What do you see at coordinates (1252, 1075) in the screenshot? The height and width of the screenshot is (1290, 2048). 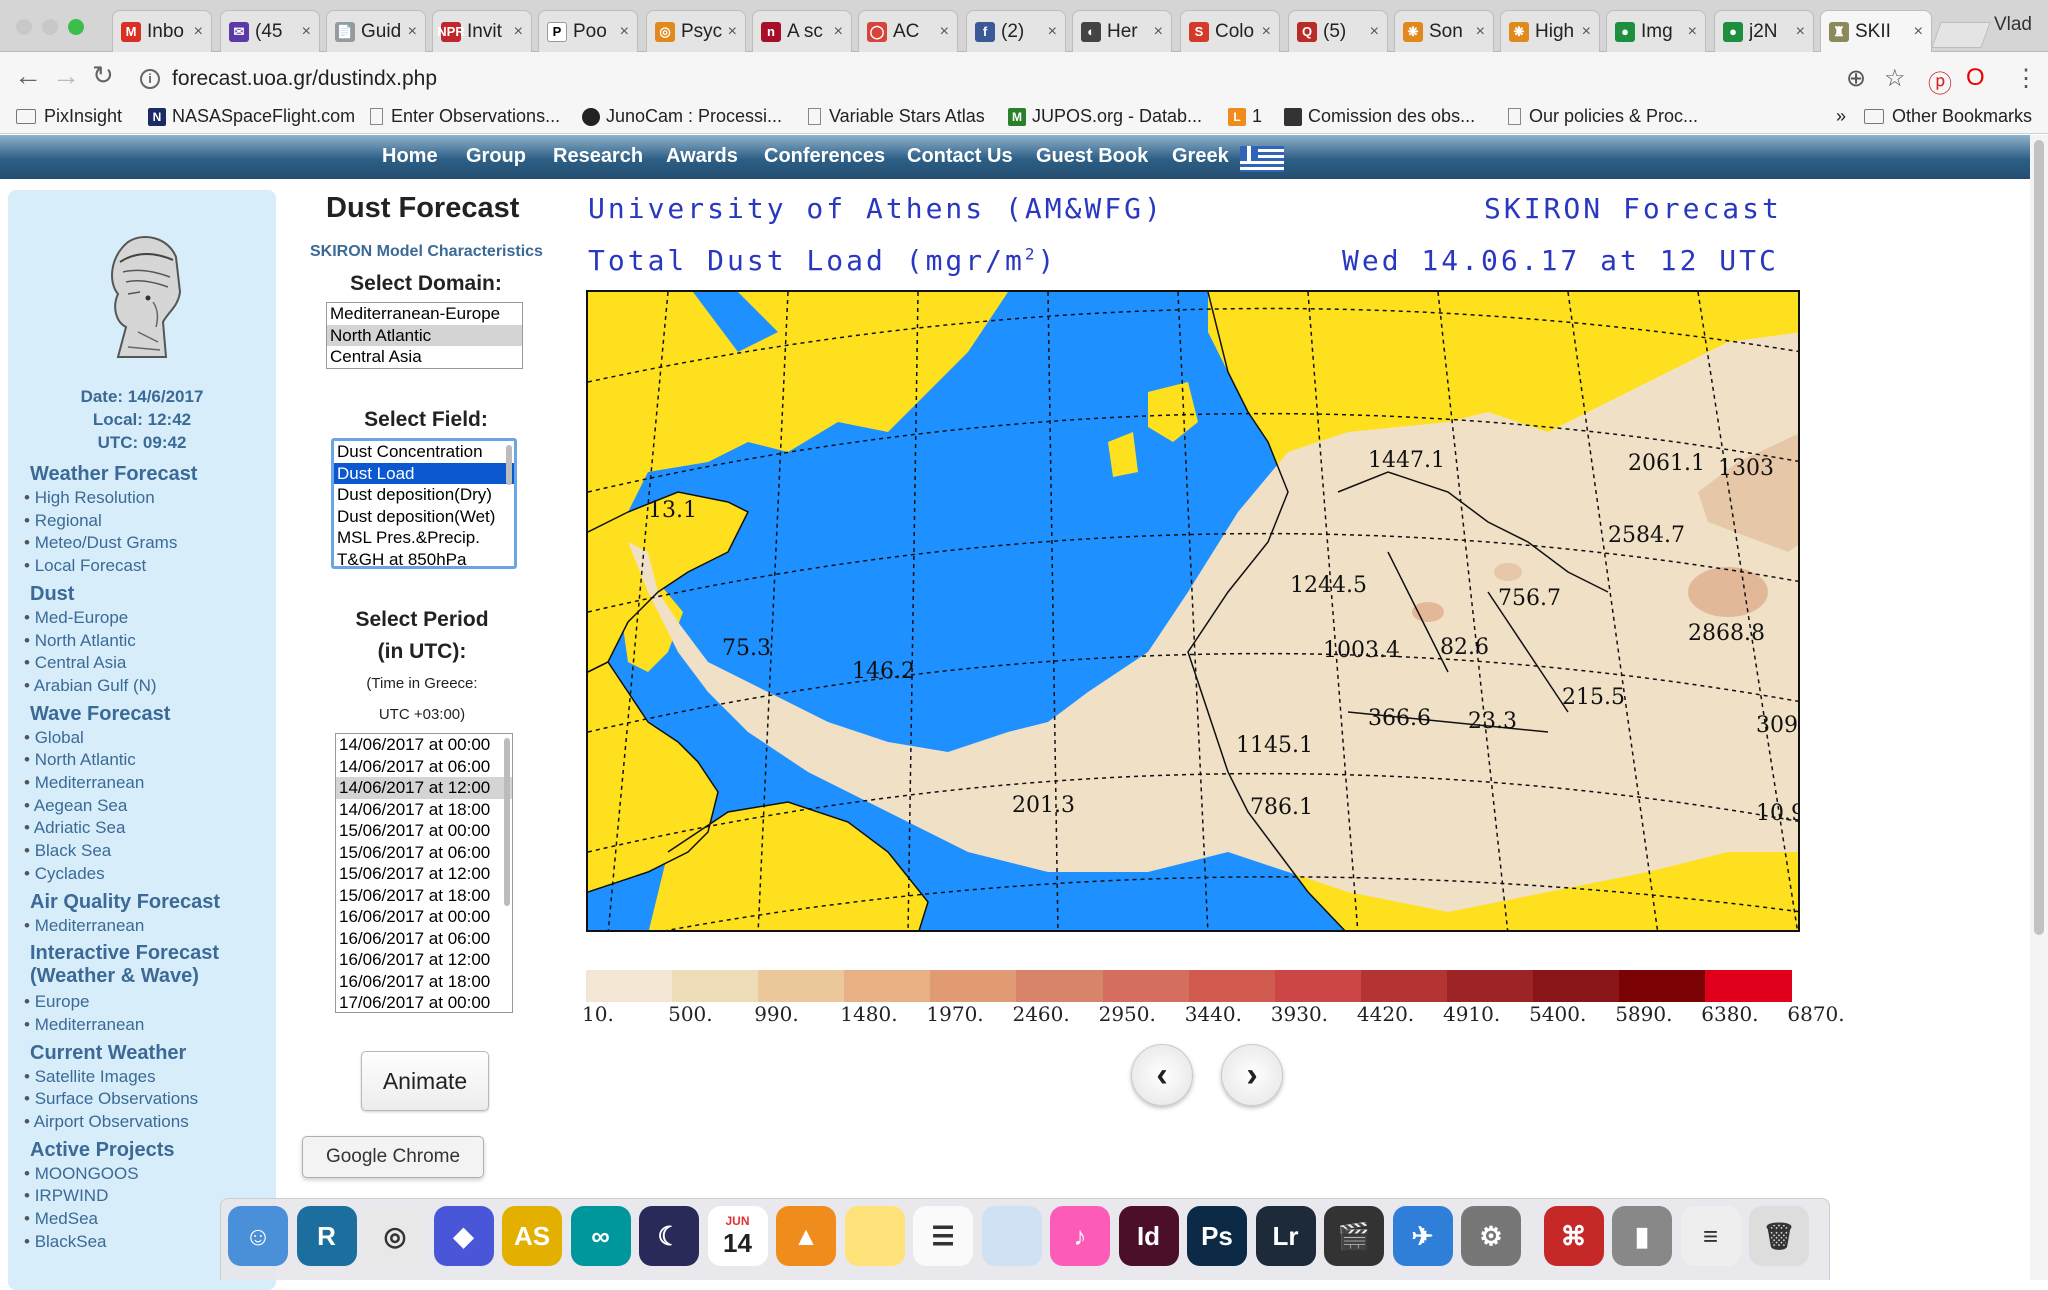 I see `next-arrow-button: ›` at bounding box center [1252, 1075].